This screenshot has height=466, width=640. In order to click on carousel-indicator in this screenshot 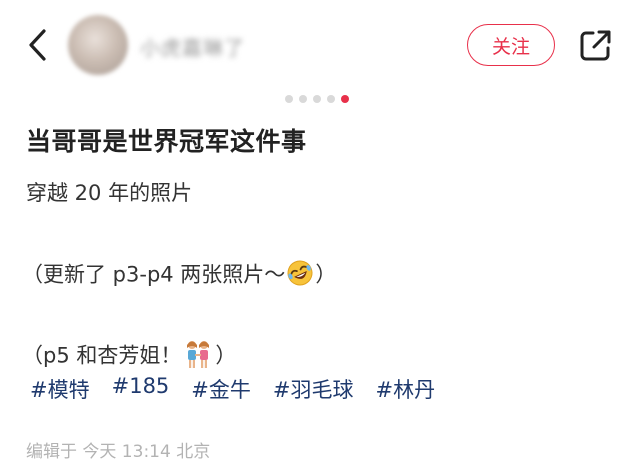, I will do `click(317, 99)`.